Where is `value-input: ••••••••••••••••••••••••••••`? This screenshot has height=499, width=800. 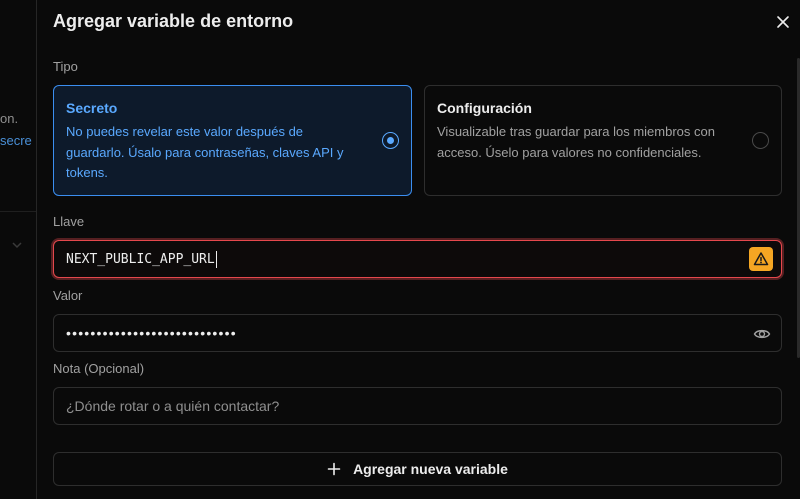 value-input: •••••••••••••••••••••••••••• is located at coordinates (417, 333).